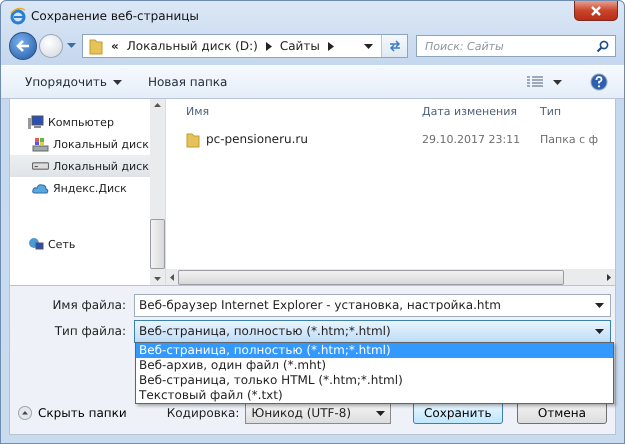  Describe the element at coordinates (80, 188) in the screenshot. I see `sidebar-item: Яндекс.Диск` at that location.